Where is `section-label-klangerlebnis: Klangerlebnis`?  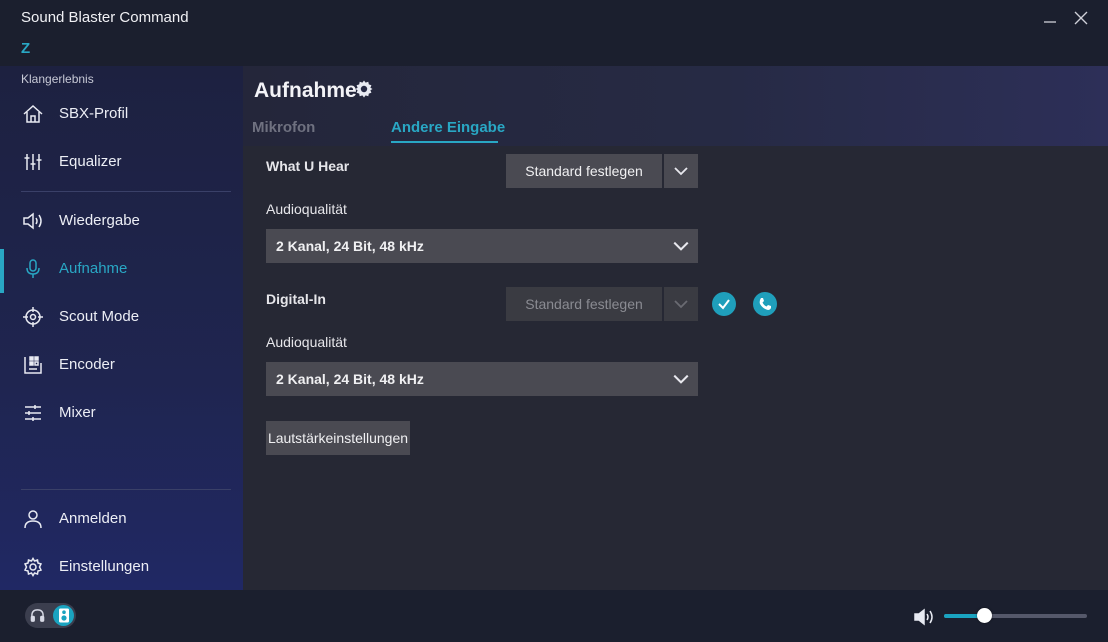
section-label-klangerlebnis: Klangerlebnis is located at coordinates (57, 79).